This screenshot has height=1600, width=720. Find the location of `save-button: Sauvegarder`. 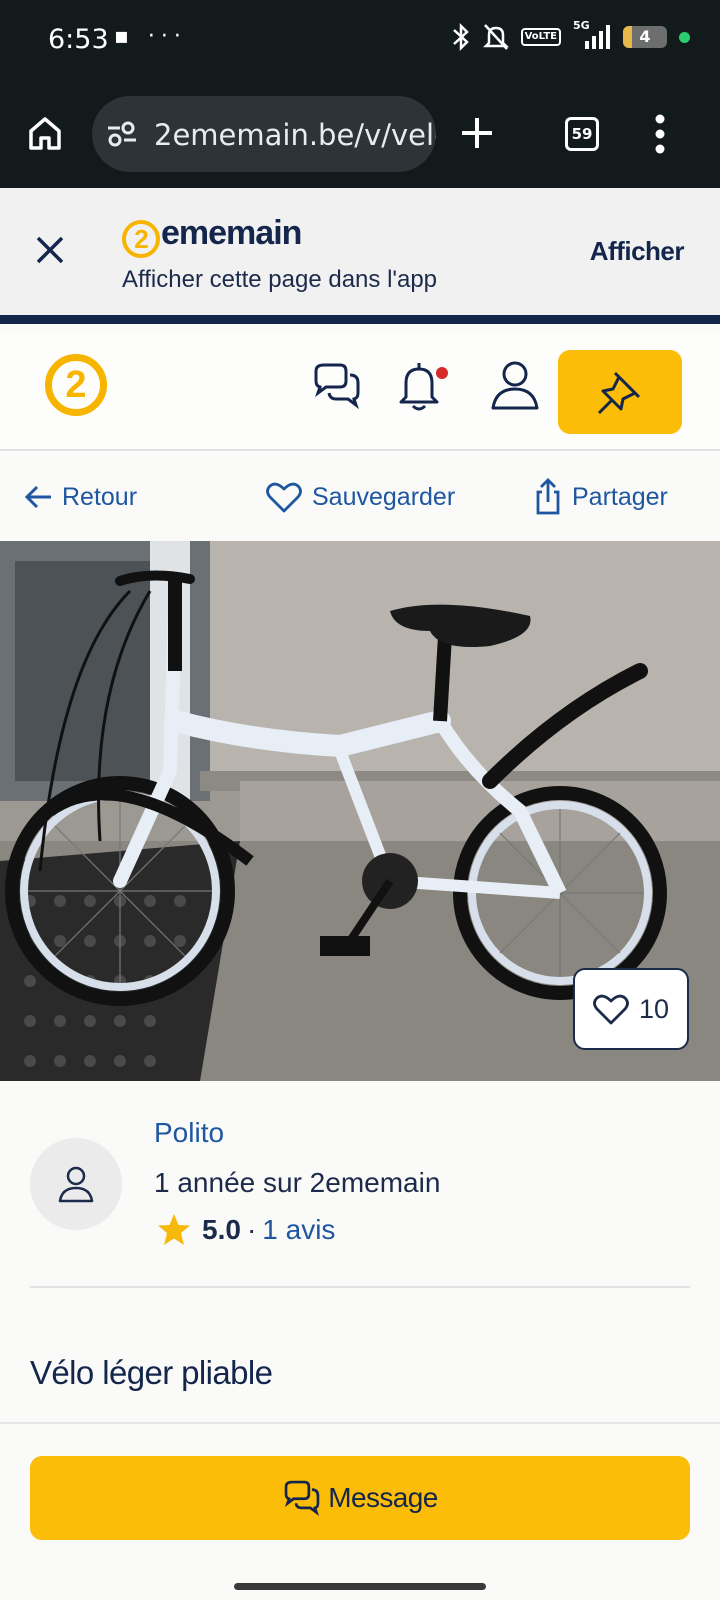

save-button: Sauvegarder is located at coordinates (360, 497).